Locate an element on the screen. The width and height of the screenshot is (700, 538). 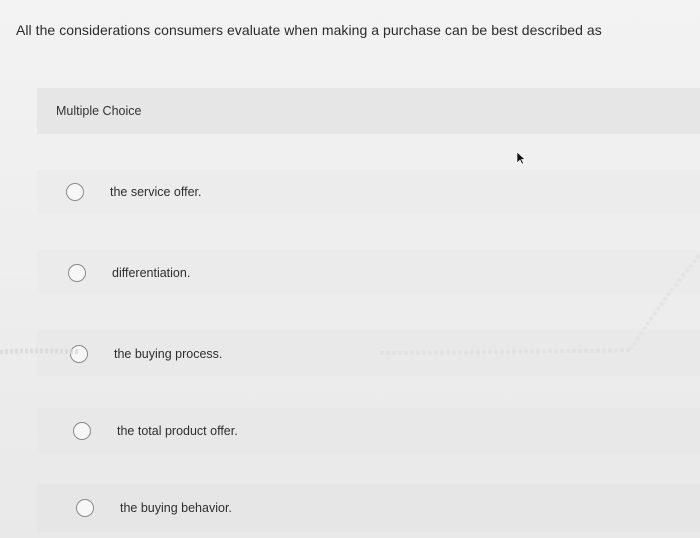
choice-option-4: the total product offer. is located at coordinates (155, 431).